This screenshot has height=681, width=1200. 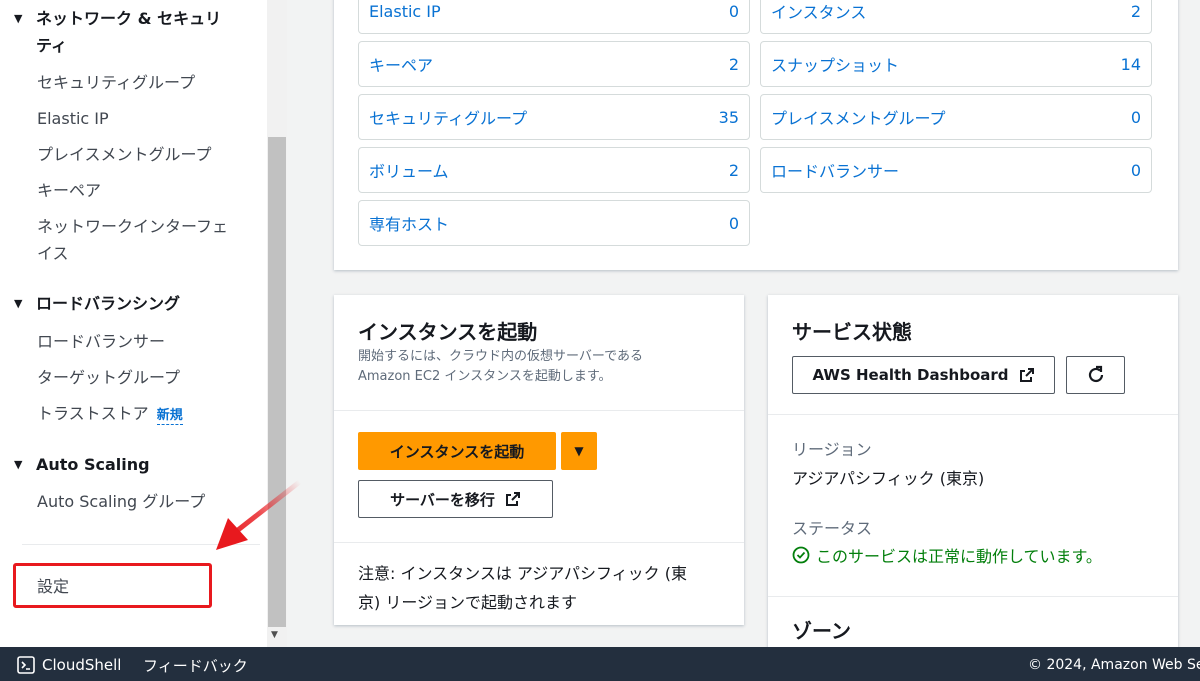 I want to click on sidebar-item-auto-scaling-groups: Auto Scaling グループ, so click(x=137, y=501).